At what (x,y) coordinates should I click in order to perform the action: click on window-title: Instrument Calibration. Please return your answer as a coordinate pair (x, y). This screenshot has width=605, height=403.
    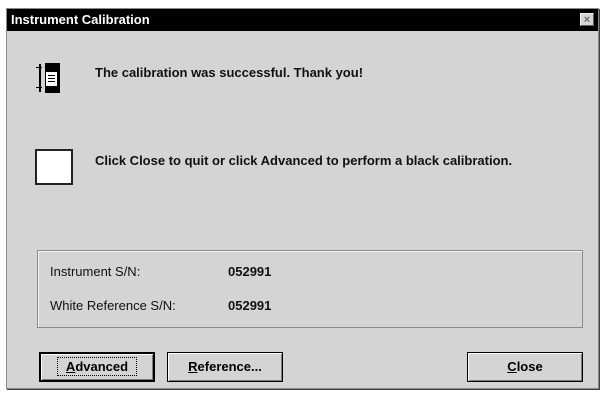
    Looking at the image, I should click on (80, 19).